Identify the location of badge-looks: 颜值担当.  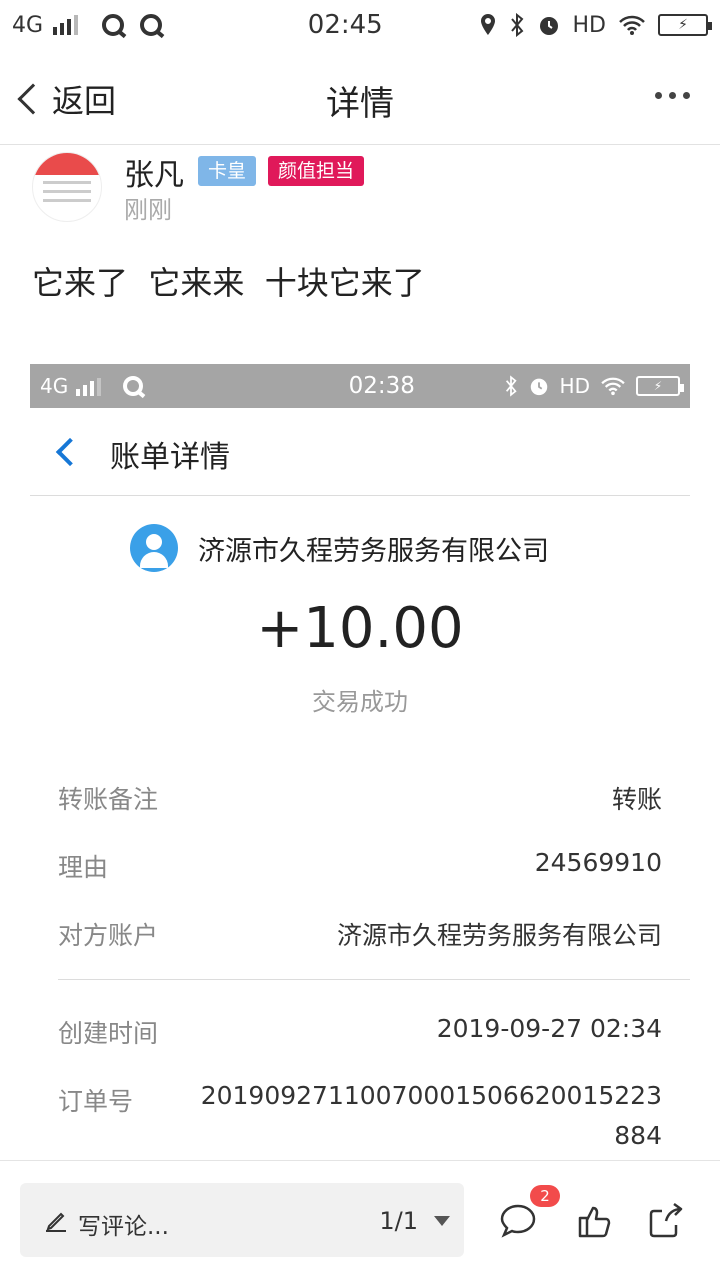
(316, 171).